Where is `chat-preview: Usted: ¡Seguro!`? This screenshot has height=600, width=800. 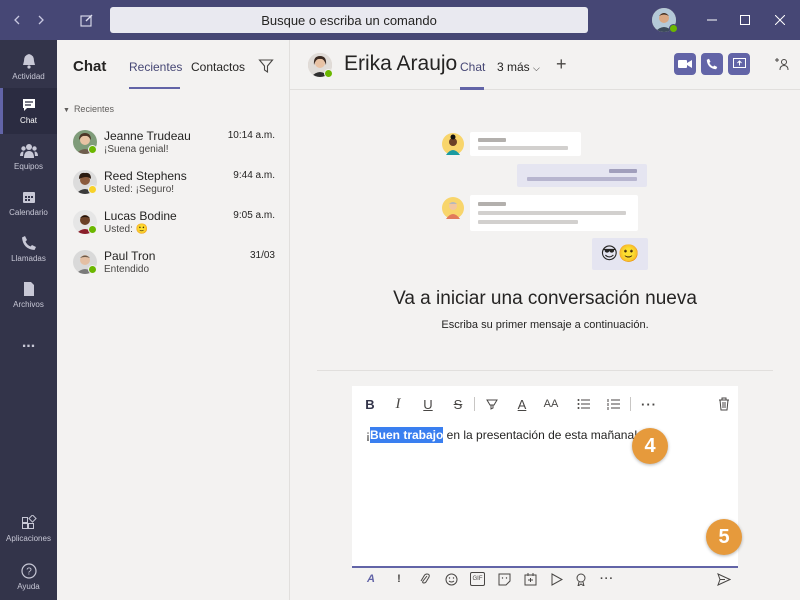 chat-preview: Usted: ¡Seguro! is located at coordinates (139, 189).